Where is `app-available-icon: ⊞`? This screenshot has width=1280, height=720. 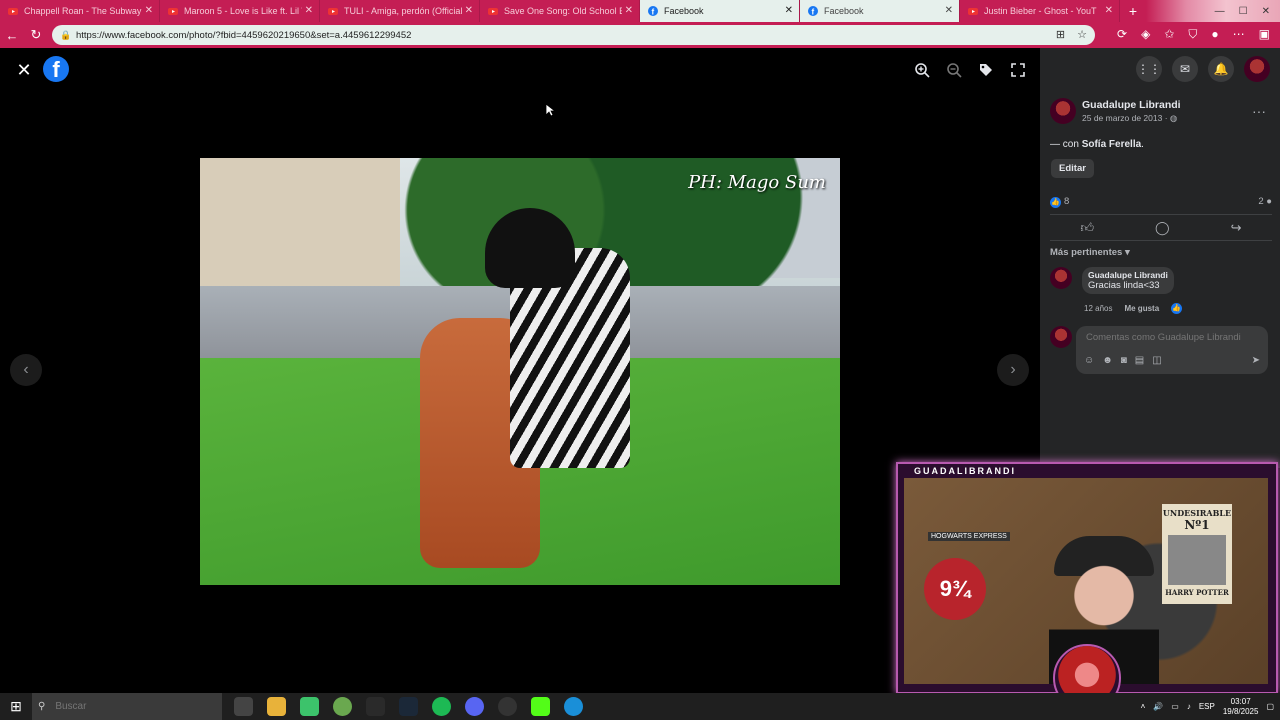
app-available-icon: ⊞ is located at coordinates (1060, 34).